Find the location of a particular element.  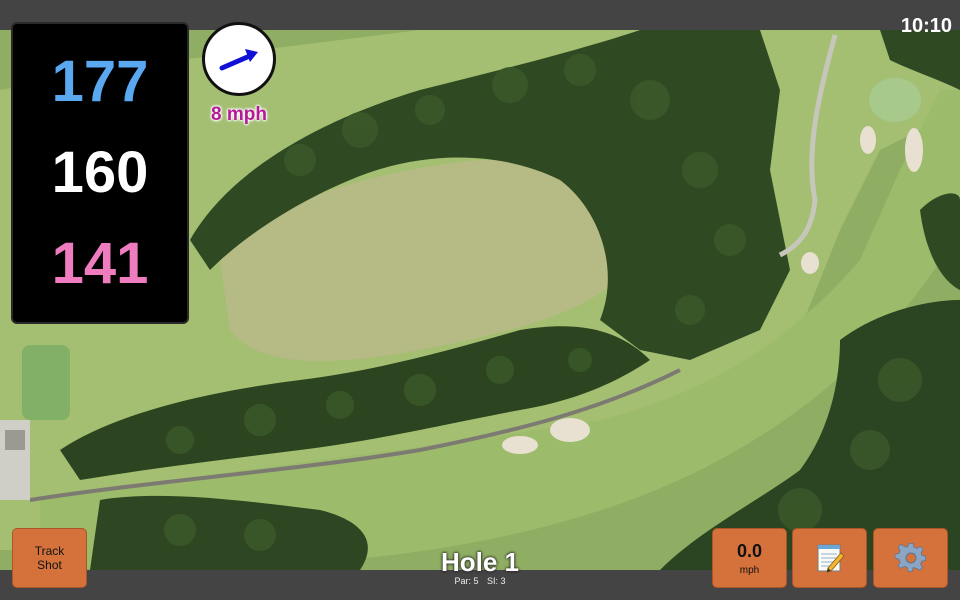

distance-panel: 177 160 141 is located at coordinates (100, 173).